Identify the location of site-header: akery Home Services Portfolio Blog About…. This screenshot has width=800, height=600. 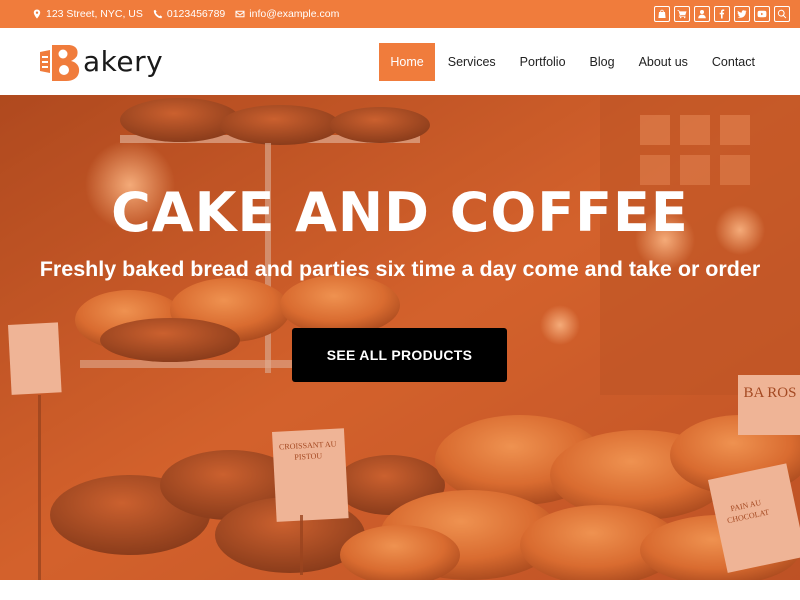
(400, 61).